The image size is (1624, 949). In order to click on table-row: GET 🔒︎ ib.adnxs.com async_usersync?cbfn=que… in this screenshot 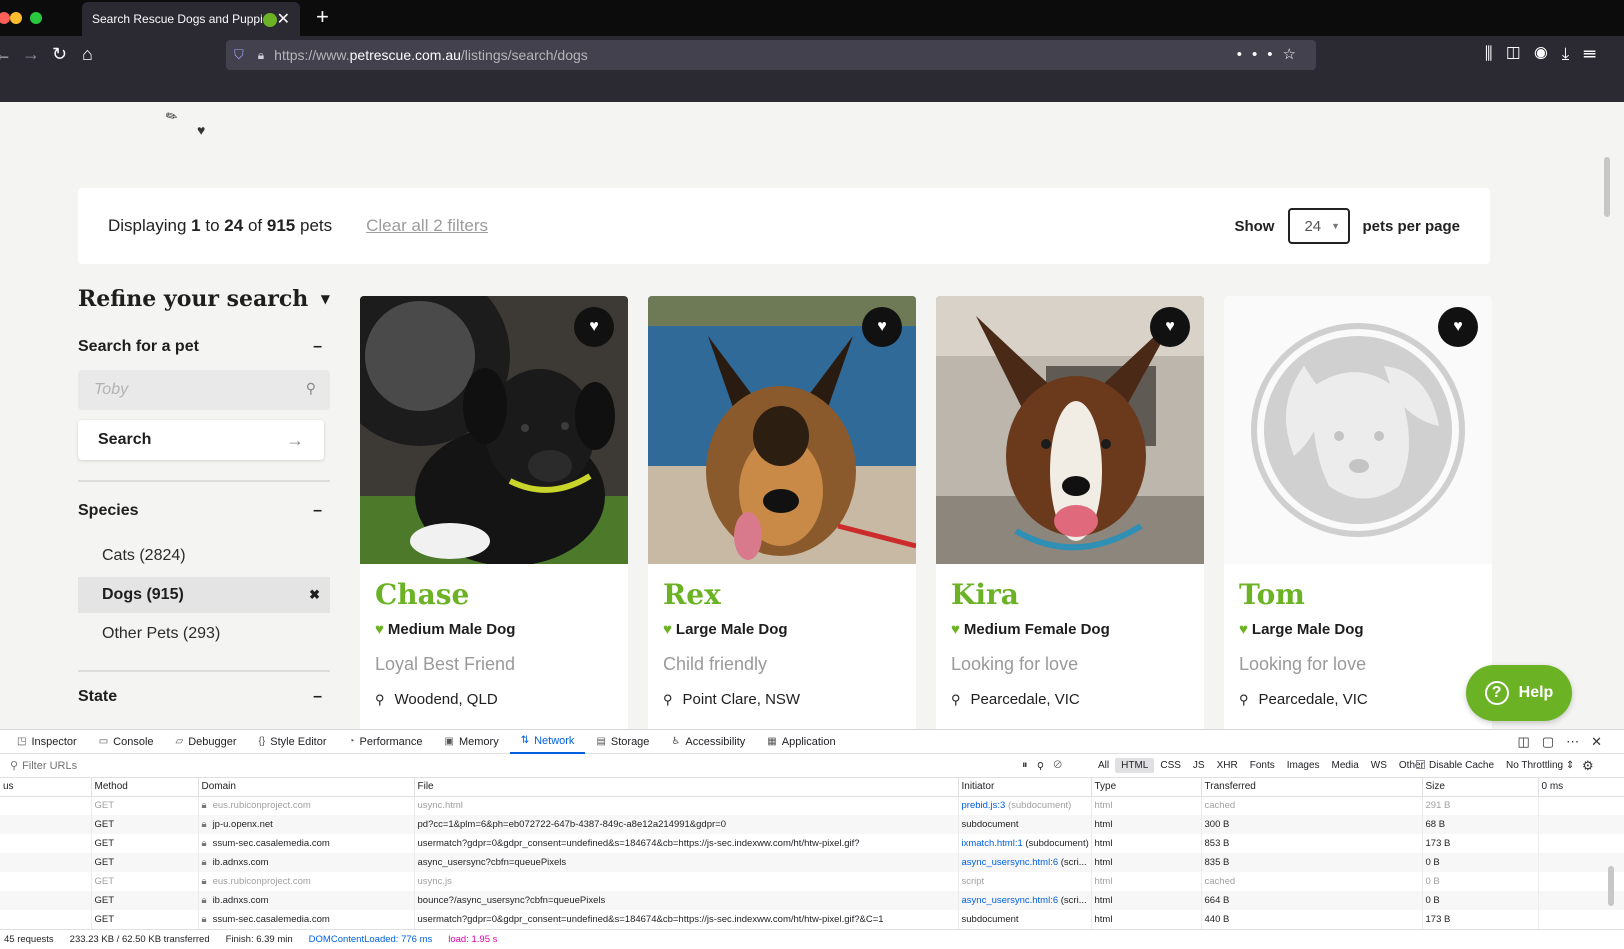, I will do `click(812, 862)`.